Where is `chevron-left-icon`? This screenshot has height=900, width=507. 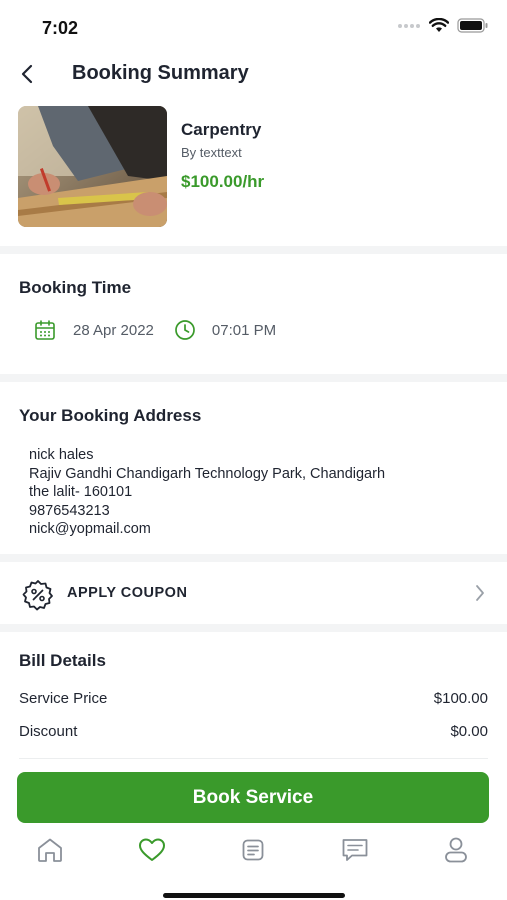 chevron-left-icon is located at coordinates (27, 74).